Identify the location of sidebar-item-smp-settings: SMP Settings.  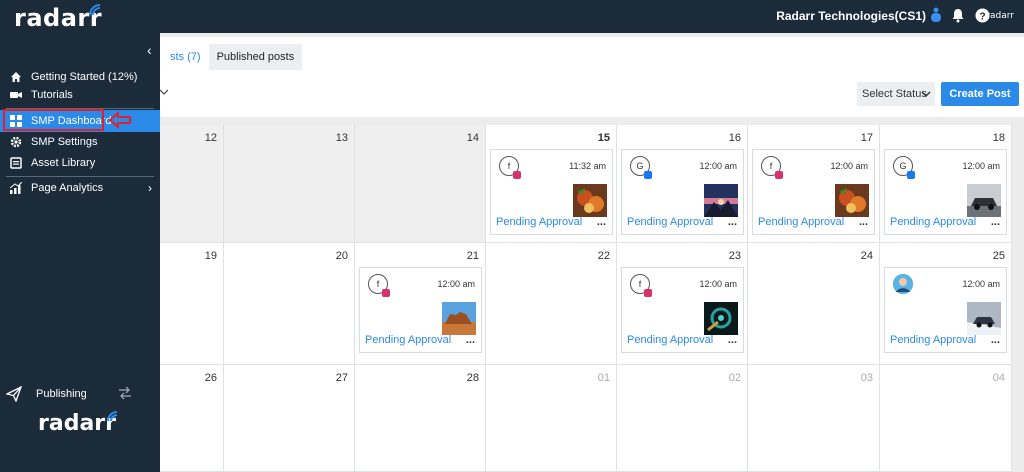
(80, 142).